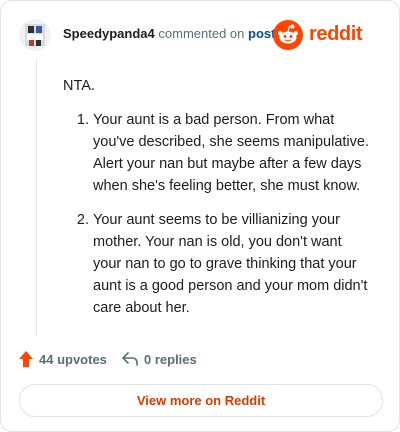 The width and height of the screenshot is (400, 432). What do you see at coordinates (73, 359) in the screenshot?
I see `upvote-count: 44 upvotes` at bounding box center [73, 359].